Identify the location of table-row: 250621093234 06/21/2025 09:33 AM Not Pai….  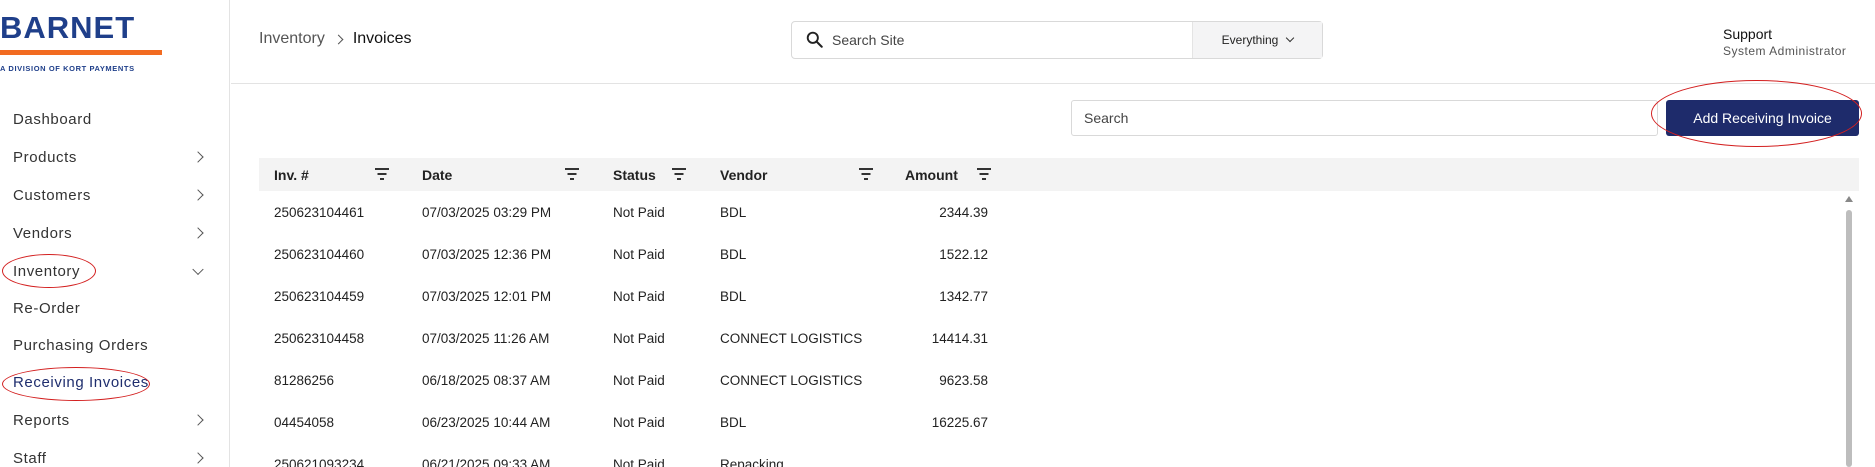
(1049, 455).